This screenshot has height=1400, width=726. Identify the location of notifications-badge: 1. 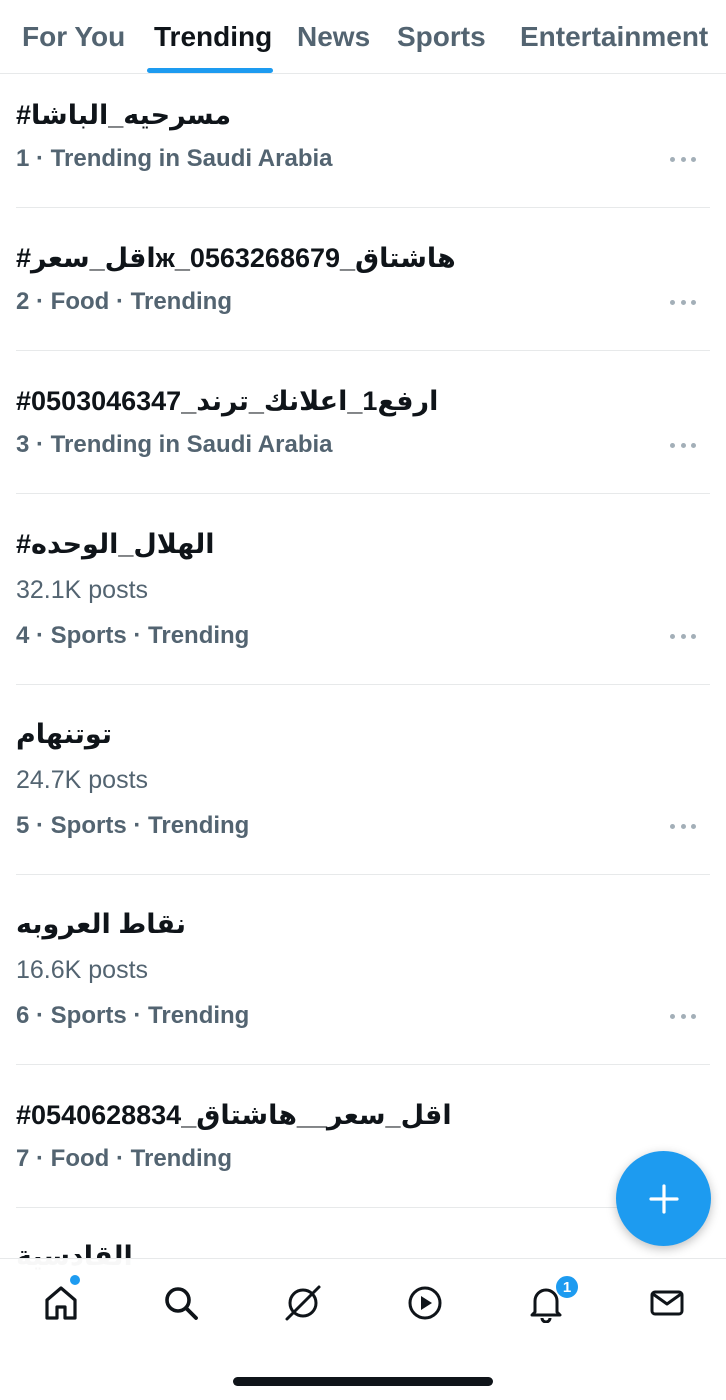
(567, 1287).